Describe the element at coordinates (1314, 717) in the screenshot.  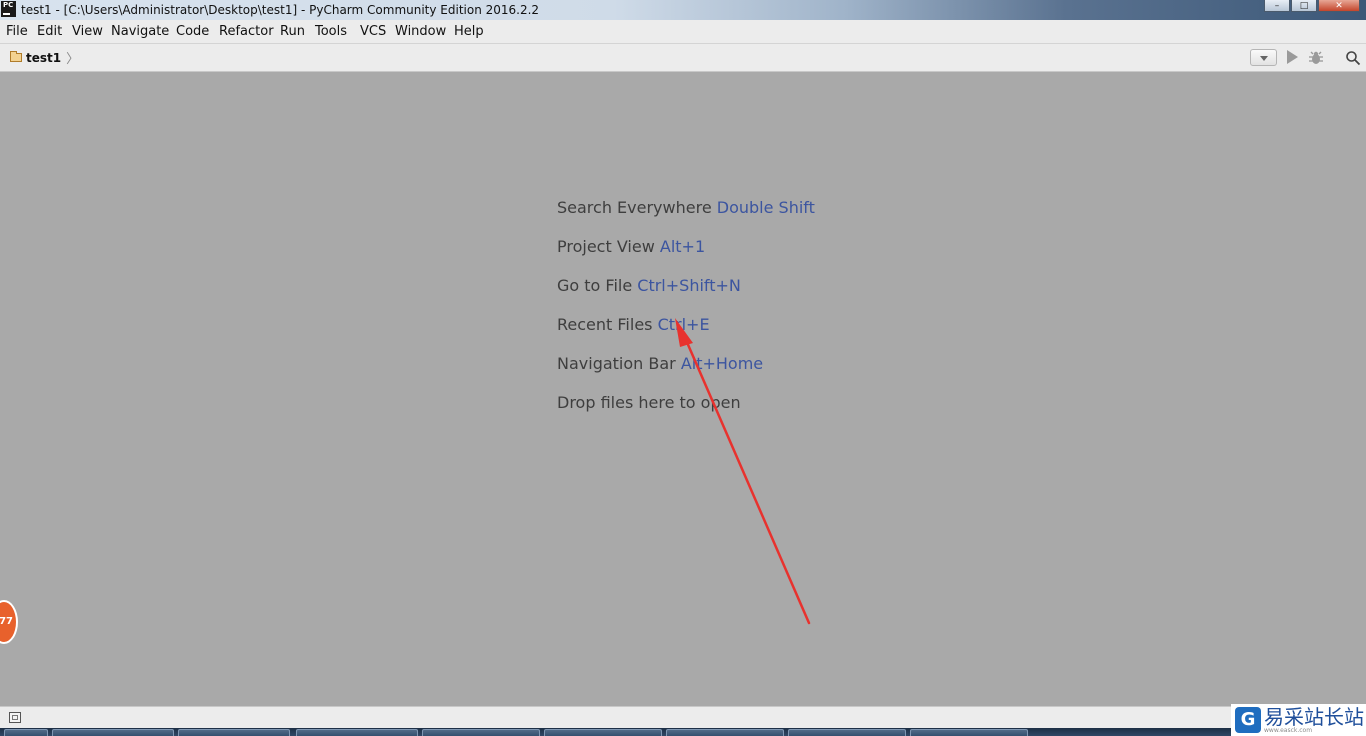
I see `watermark-text: 易采站长站` at that location.